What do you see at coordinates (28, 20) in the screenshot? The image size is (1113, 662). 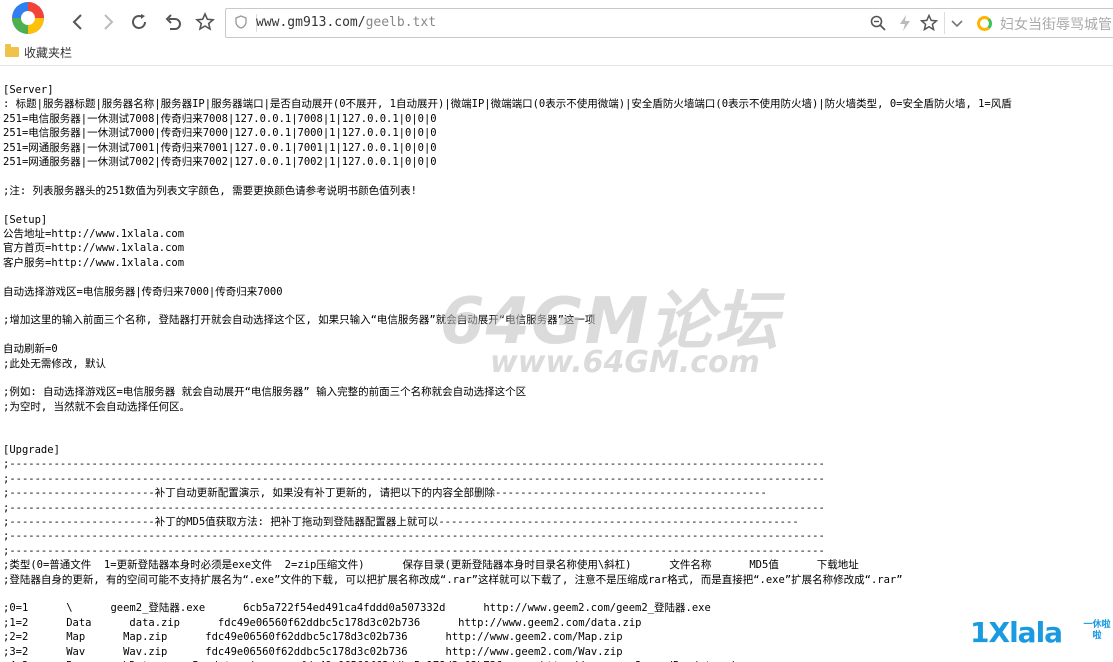 I see `browser-logo-icon` at bounding box center [28, 20].